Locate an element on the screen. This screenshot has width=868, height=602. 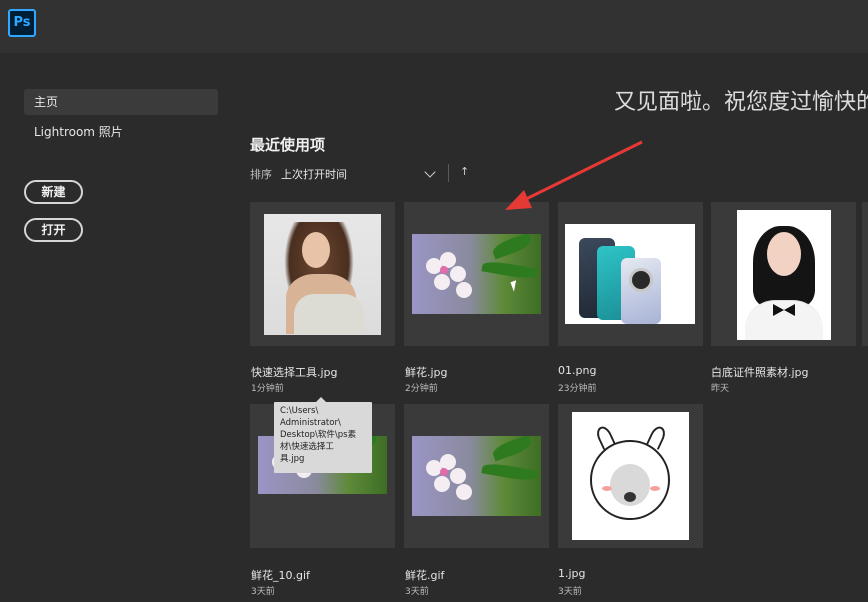
thumbnail-phones is located at coordinates (630, 274).